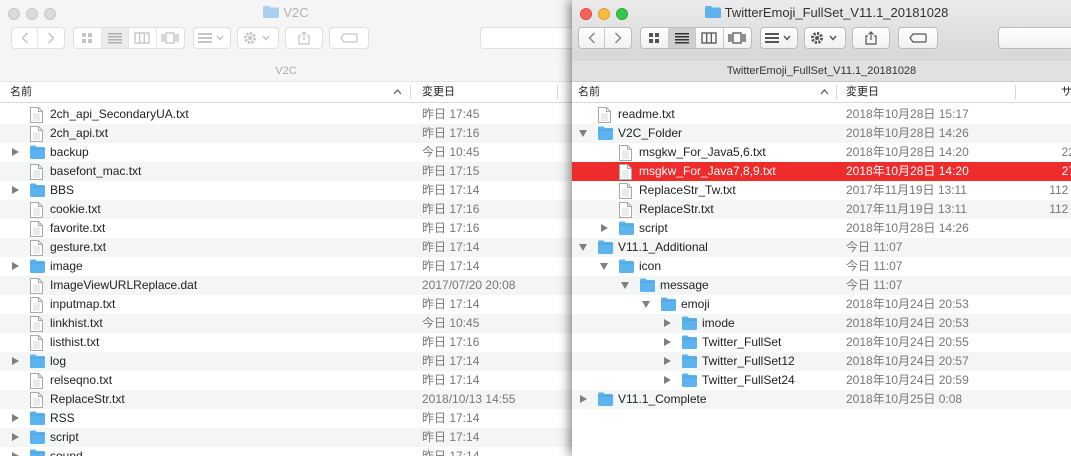  What do you see at coordinates (286, 437) in the screenshot?
I see `folder-row: script 昨日 17:14` at bounding box center [286, 437].